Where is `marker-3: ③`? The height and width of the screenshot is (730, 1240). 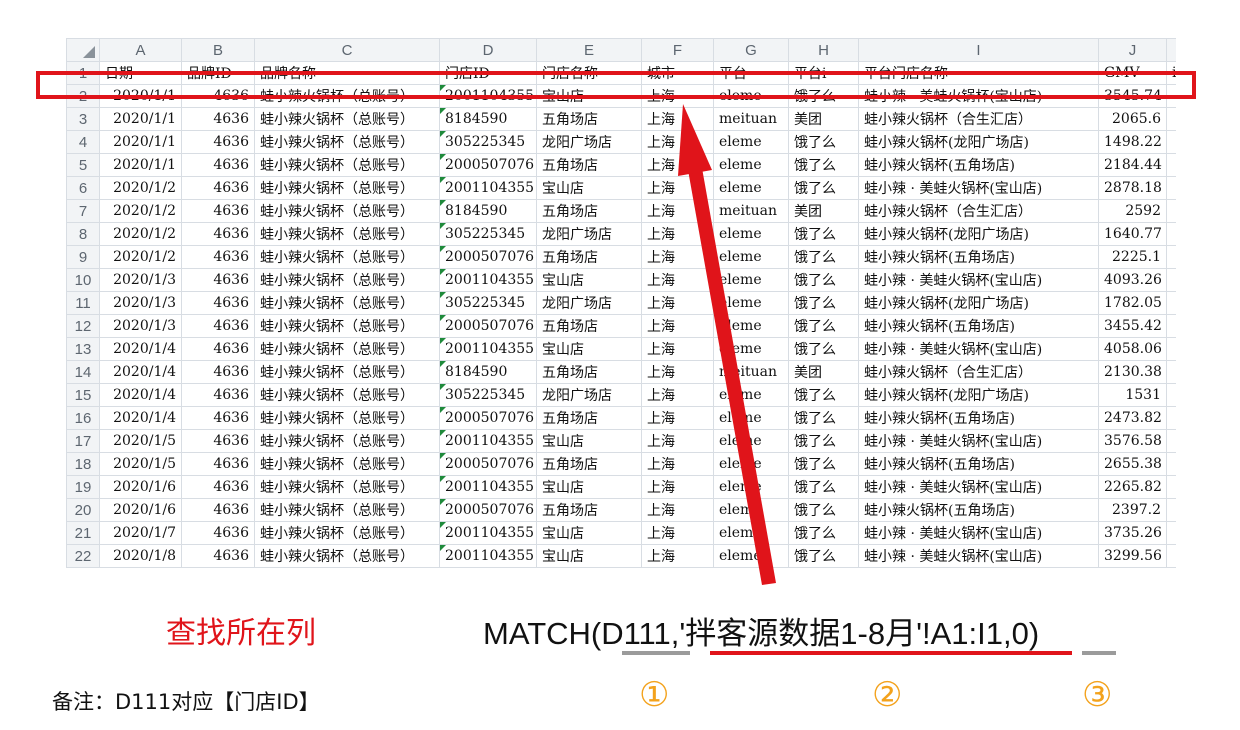
marker-3: ③ is located at coordinates (1097, 695).